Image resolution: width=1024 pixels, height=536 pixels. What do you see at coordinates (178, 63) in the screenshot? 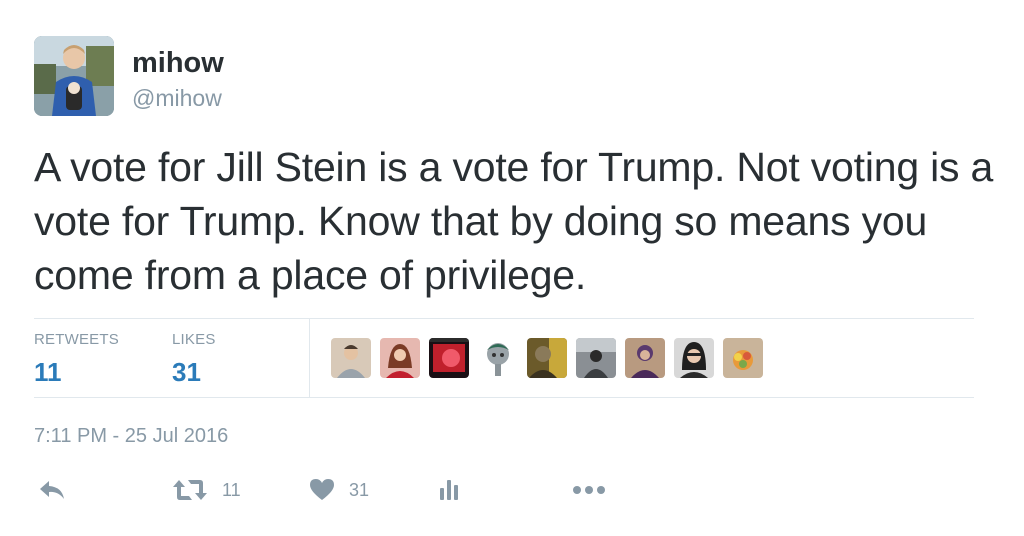
I see `display-name: mihow` at bounding box center [178, 63].